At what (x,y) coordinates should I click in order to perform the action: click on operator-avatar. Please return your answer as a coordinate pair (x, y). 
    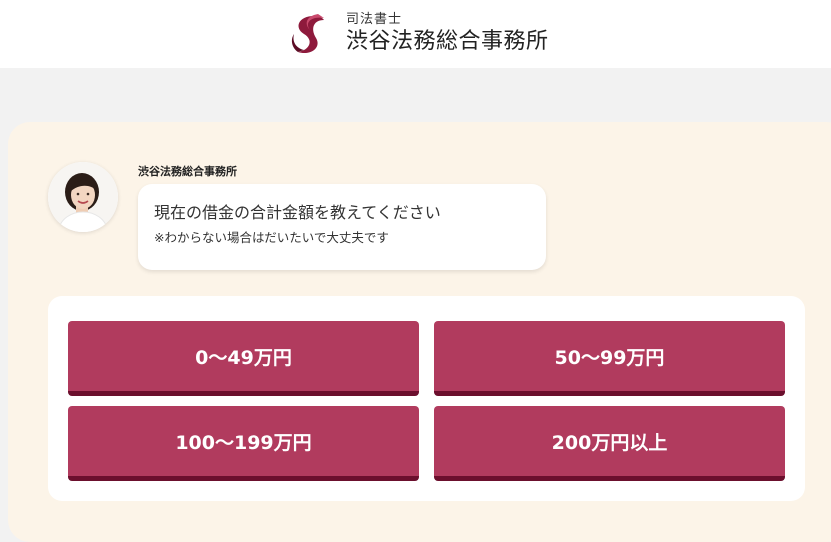
    Looking at the image, I should click on (83, 197).